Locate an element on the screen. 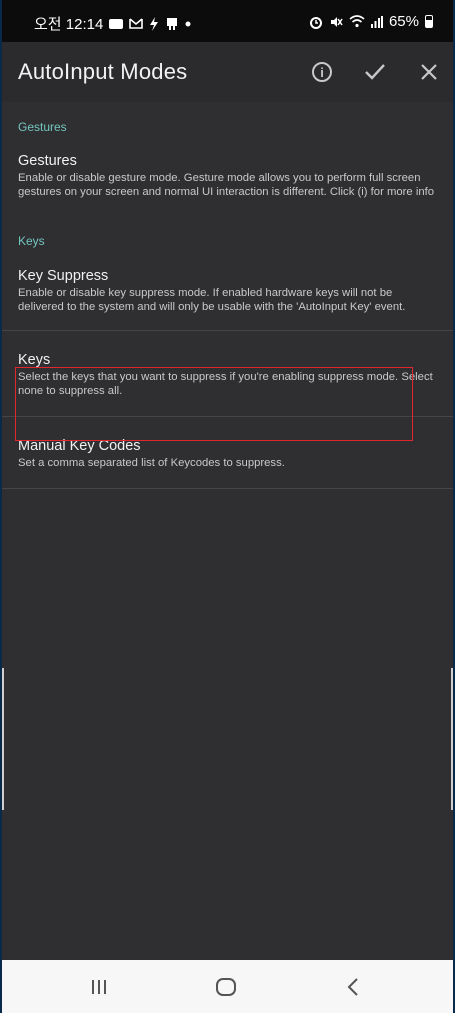 The height and width of the screenshot is (1013, 455). check-icon is located at coordinates (375, 72).